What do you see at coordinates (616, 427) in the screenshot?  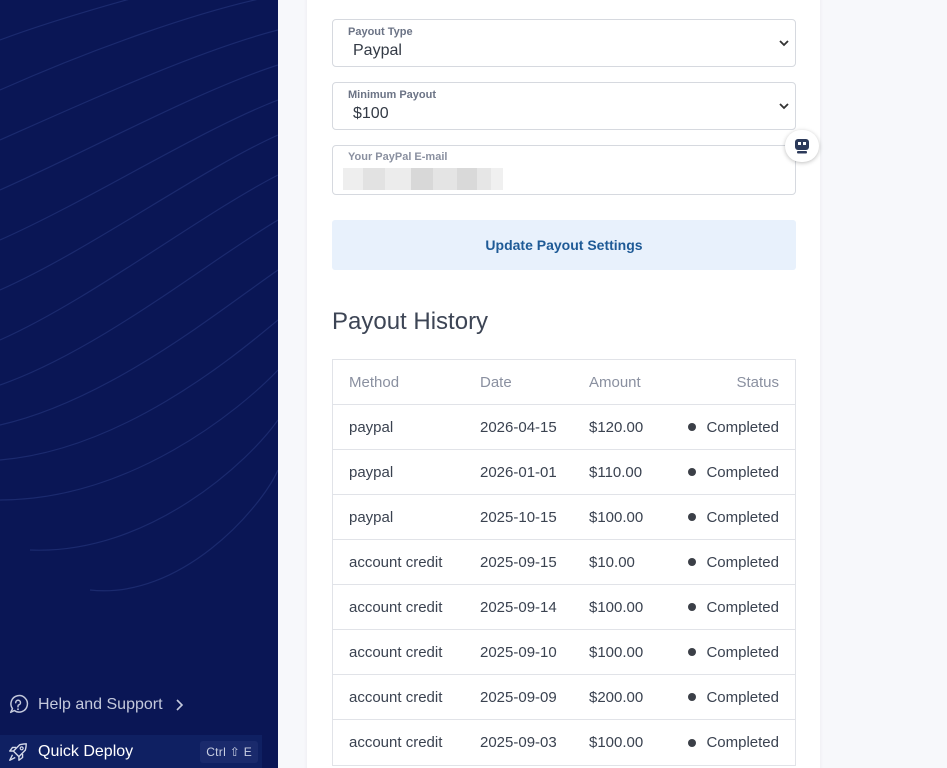 I see `cell-amount: $120.00` at bounding box center [616, 427].